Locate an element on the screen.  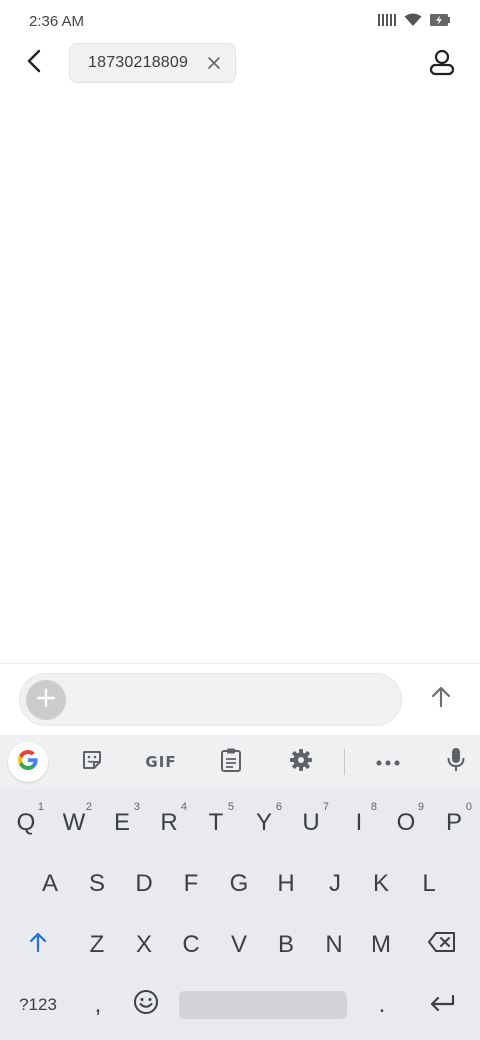
key-i-hint: 8 is located at coordinates (373, 807).